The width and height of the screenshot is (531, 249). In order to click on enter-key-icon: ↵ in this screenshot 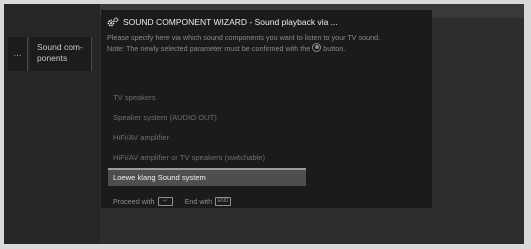, I will do `click(165, 201)`.